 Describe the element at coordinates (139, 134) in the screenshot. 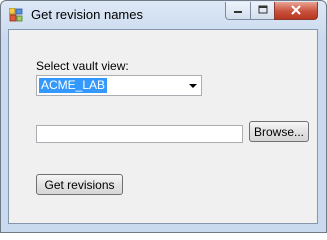

I see `path-input` at that location.